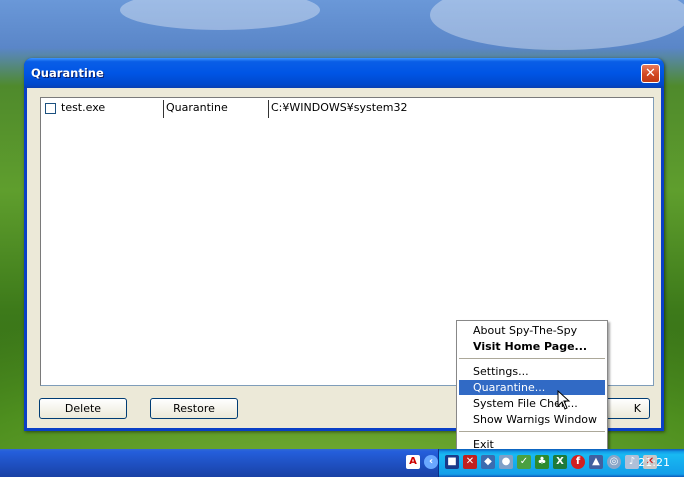  What do you see at coordinates (506, 462) in the screenshot?
I see `user-icon: ●` at bounding box center [506, 462].